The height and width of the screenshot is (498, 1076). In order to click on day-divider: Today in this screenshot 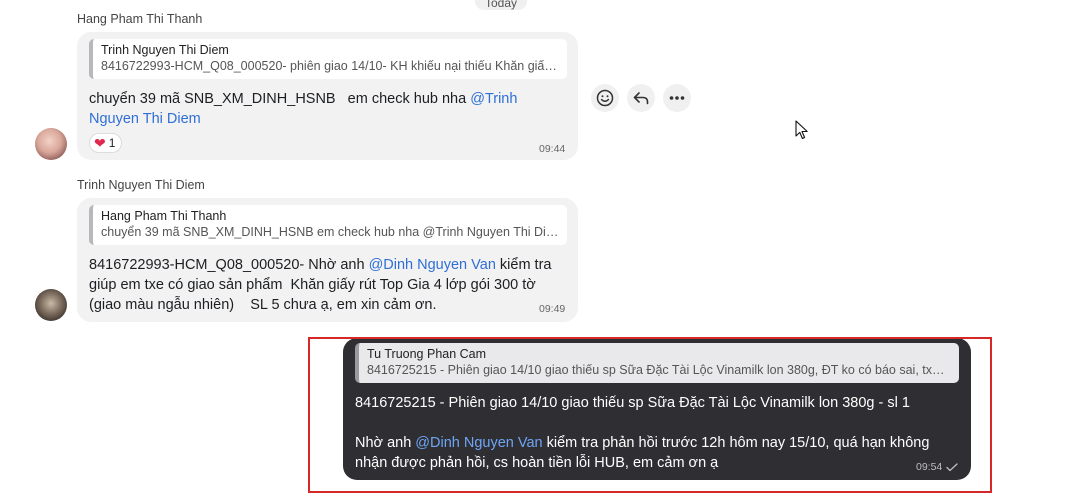, I will do `click(501, 5)`.